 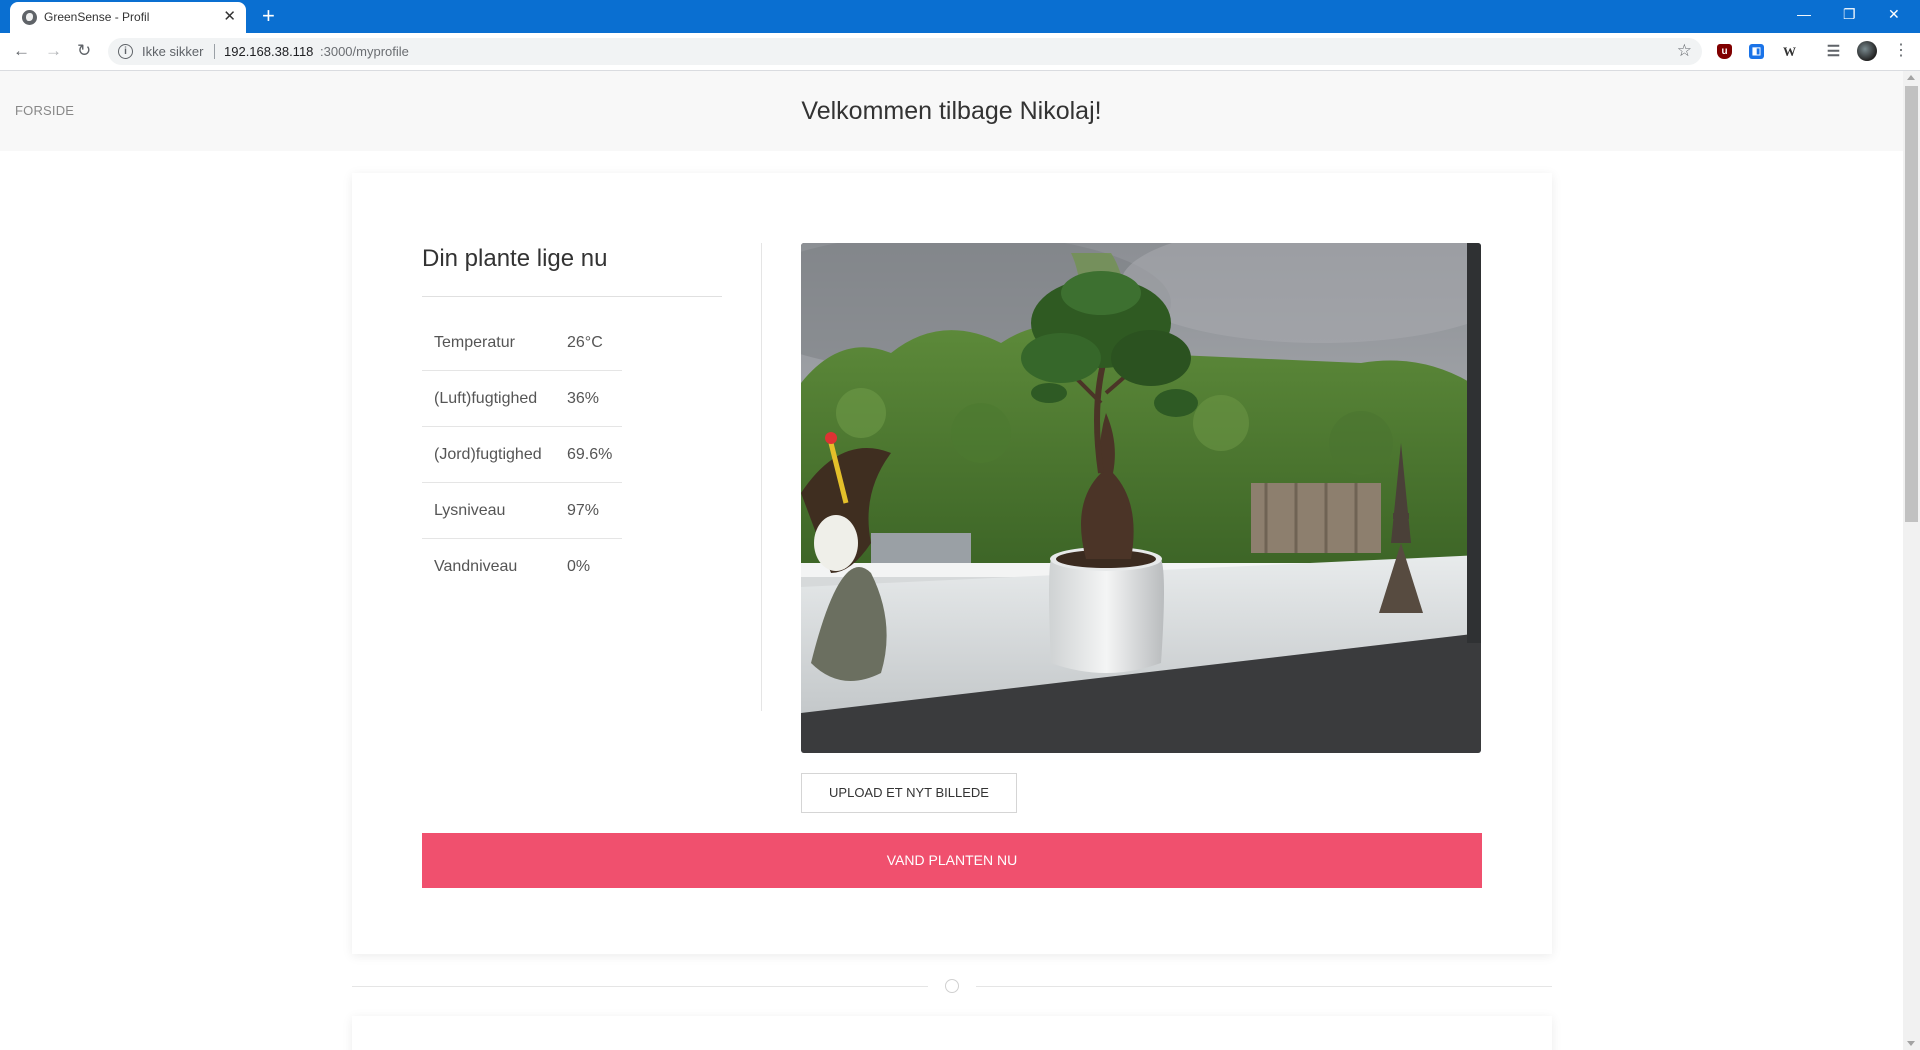 What do you see at coordinates (1911, 1043) in the screenshot?
I see `scroll-down-icon` at bounding box center [1911, 1043].